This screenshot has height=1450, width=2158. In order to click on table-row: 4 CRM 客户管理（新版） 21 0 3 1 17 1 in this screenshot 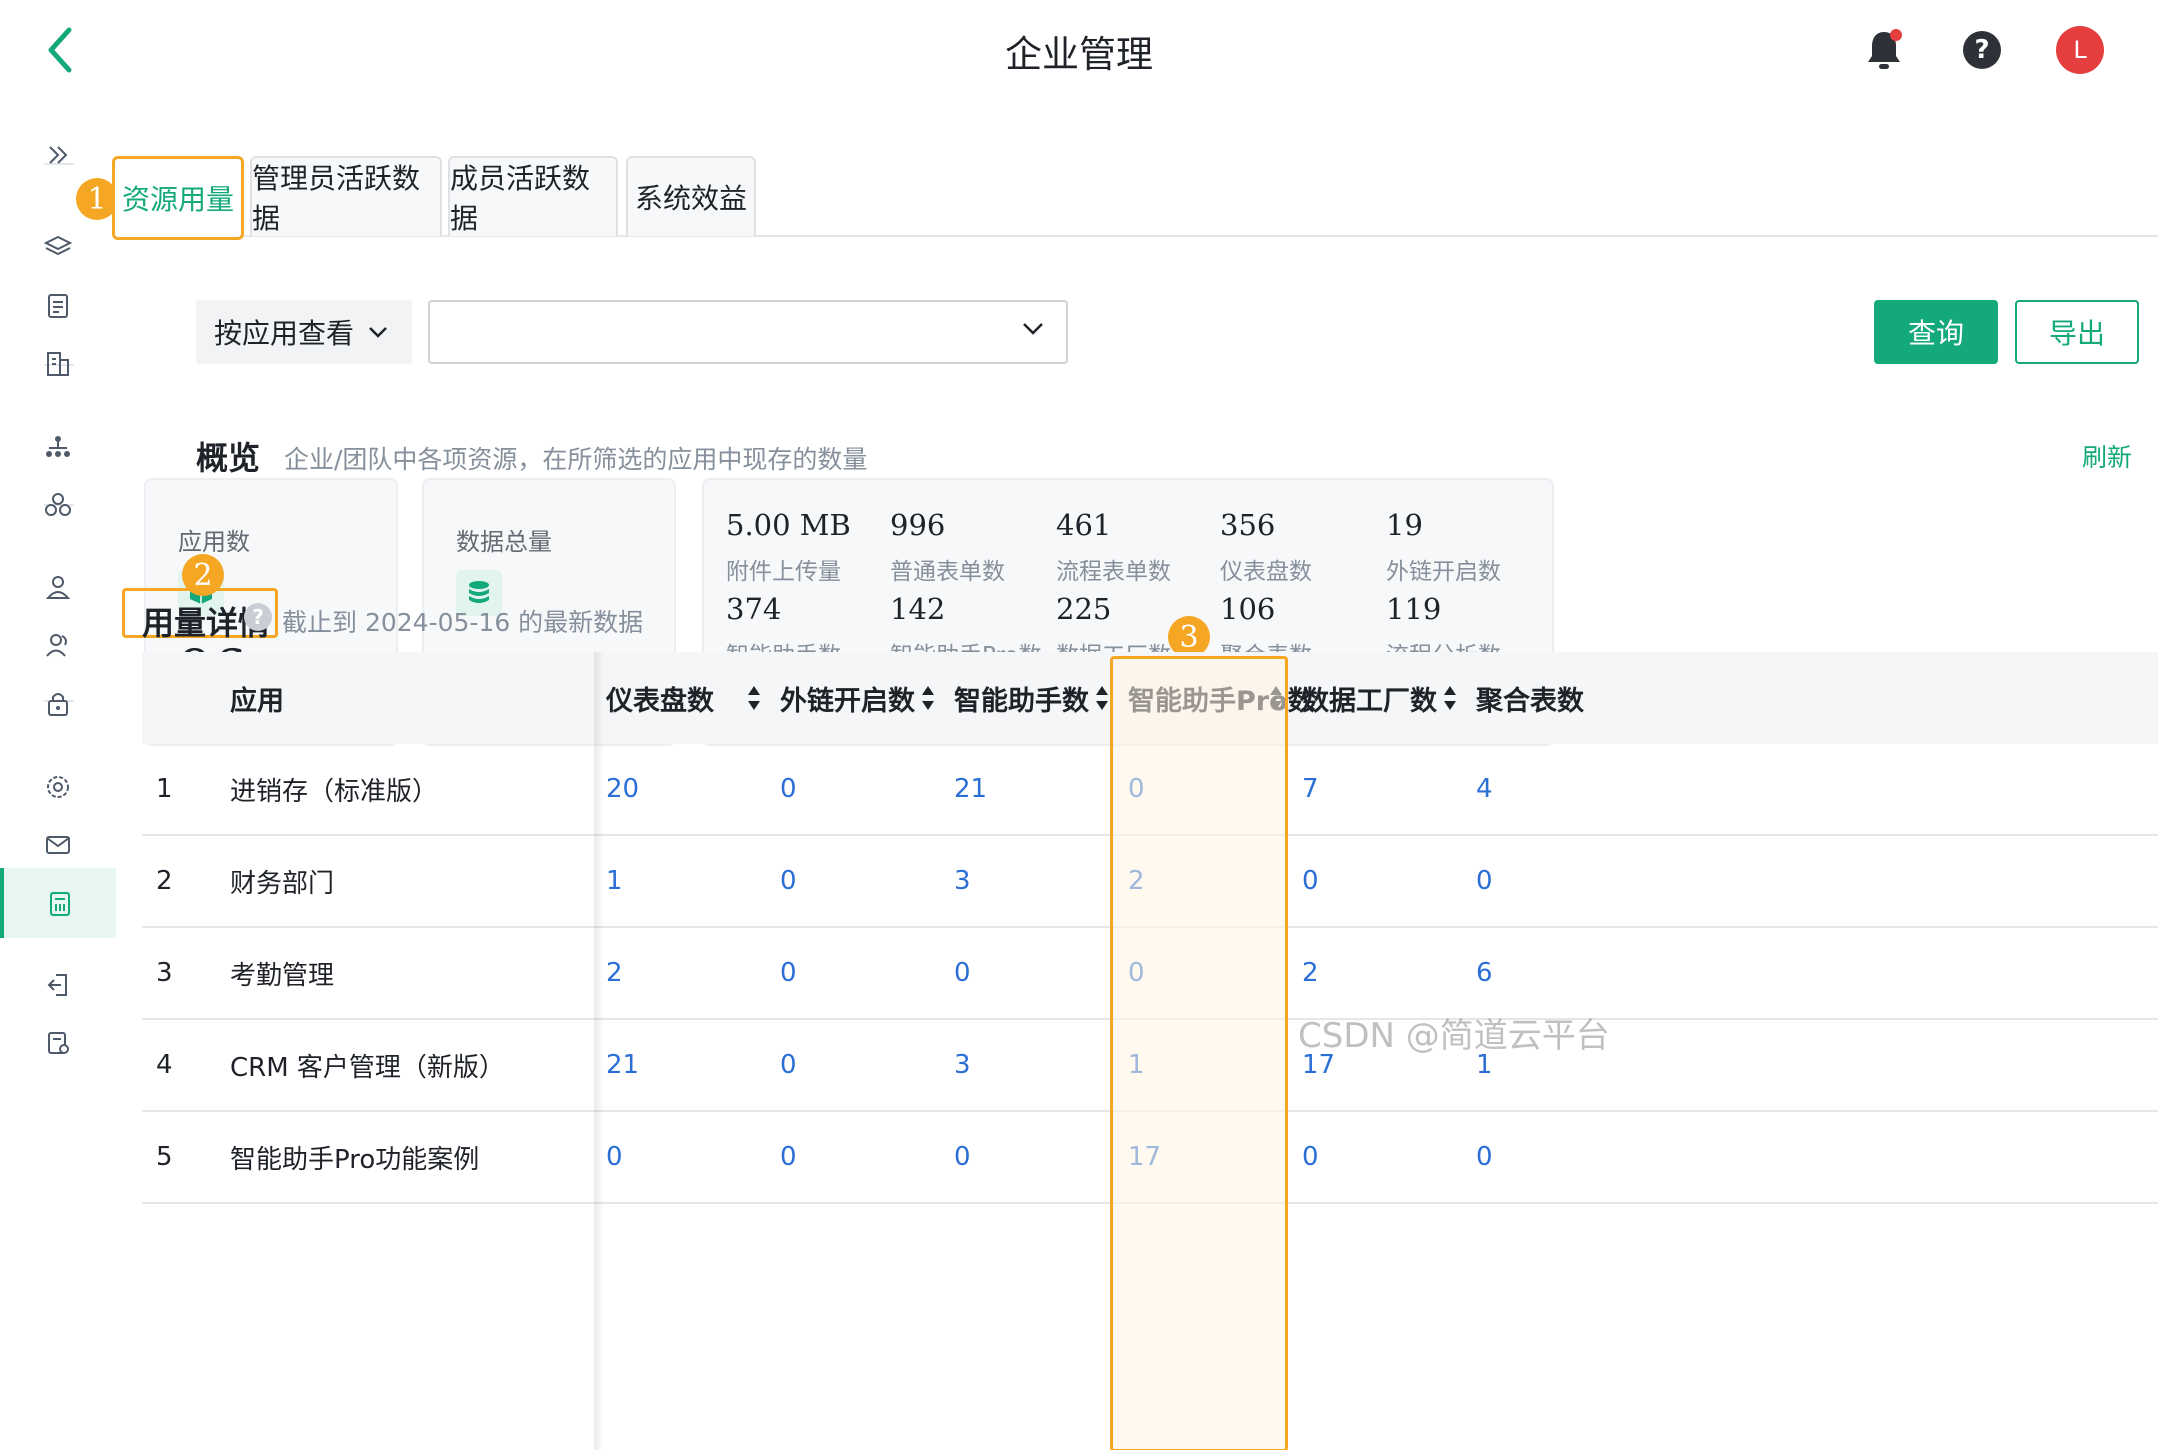, I will do `click(1150, 1066)`.